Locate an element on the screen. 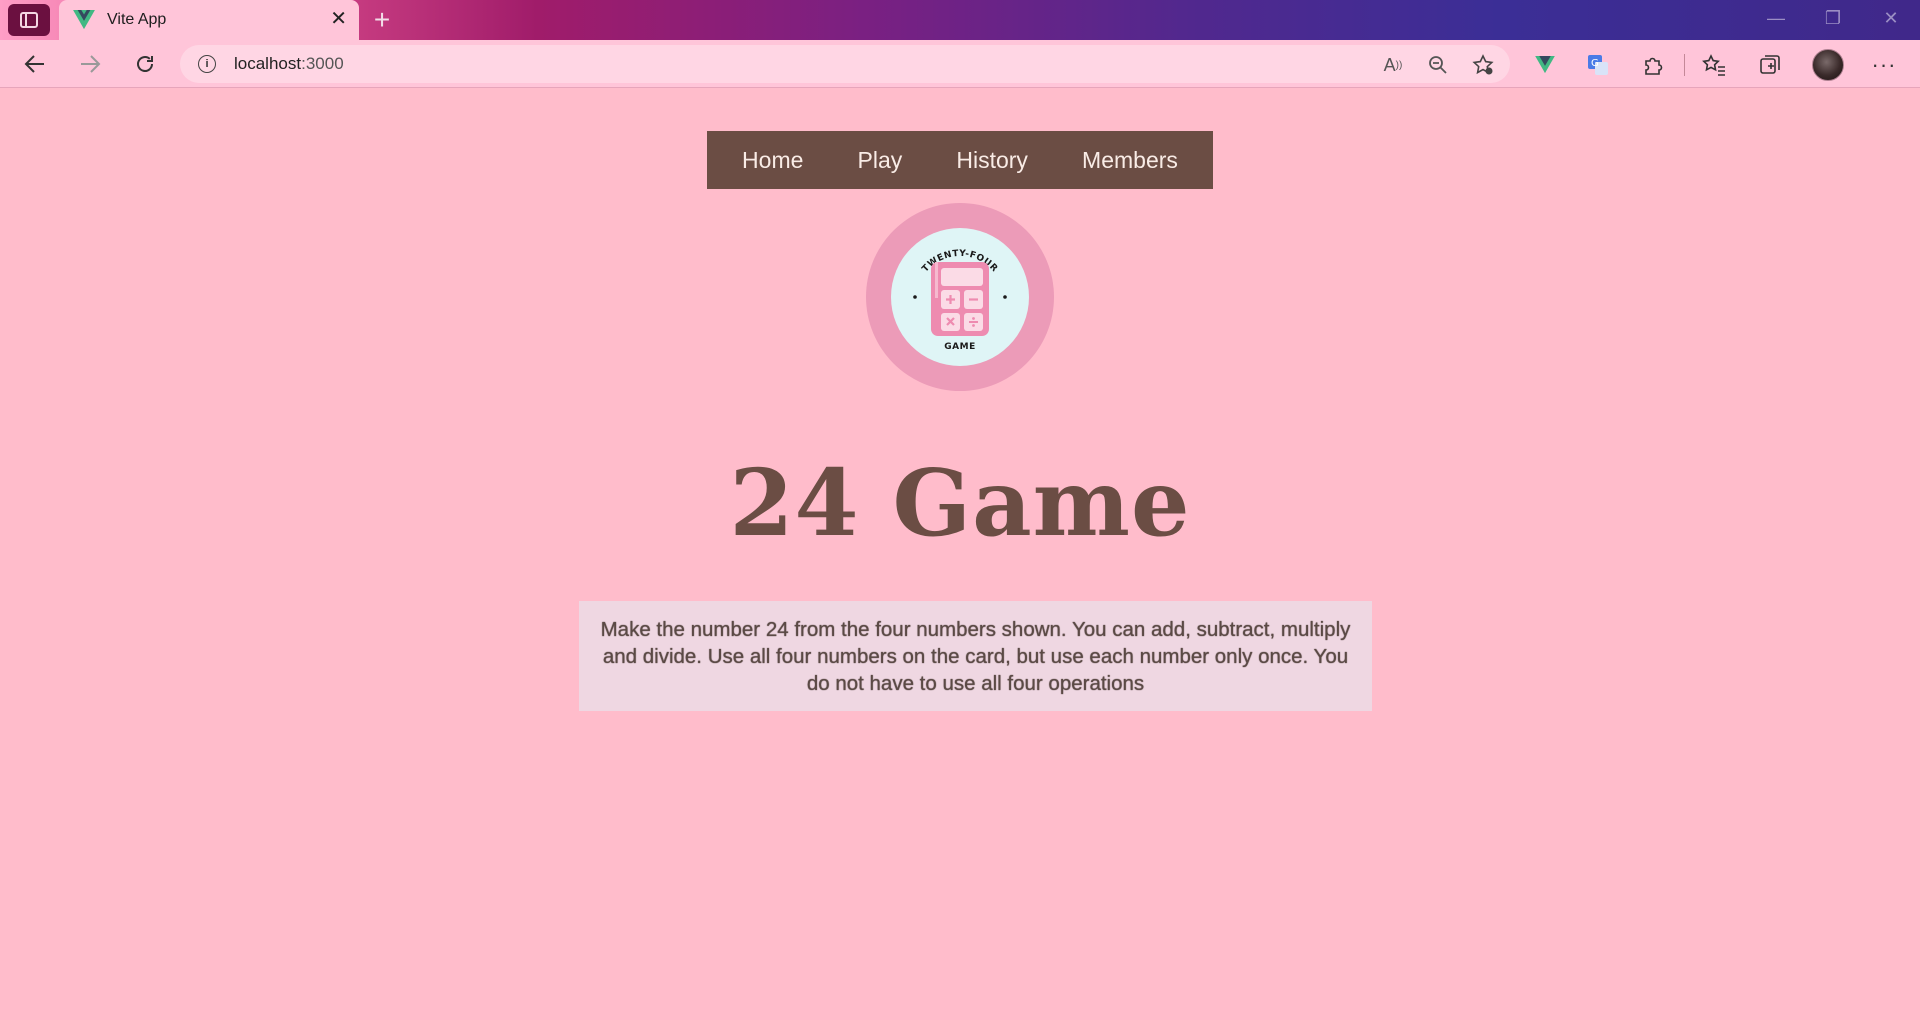 The height and width of the screenshot is (1020, 1920). forward-arrow-icon is located at coordinates (91, 64).